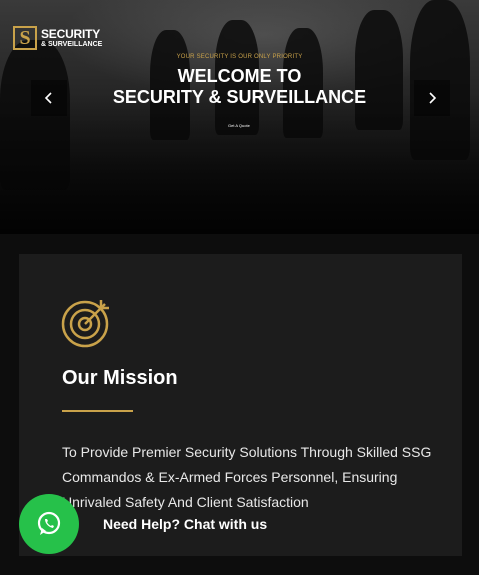 This screenshot has height=575, width=479. I want to click on chevron-right-icon, so click(433, 98).